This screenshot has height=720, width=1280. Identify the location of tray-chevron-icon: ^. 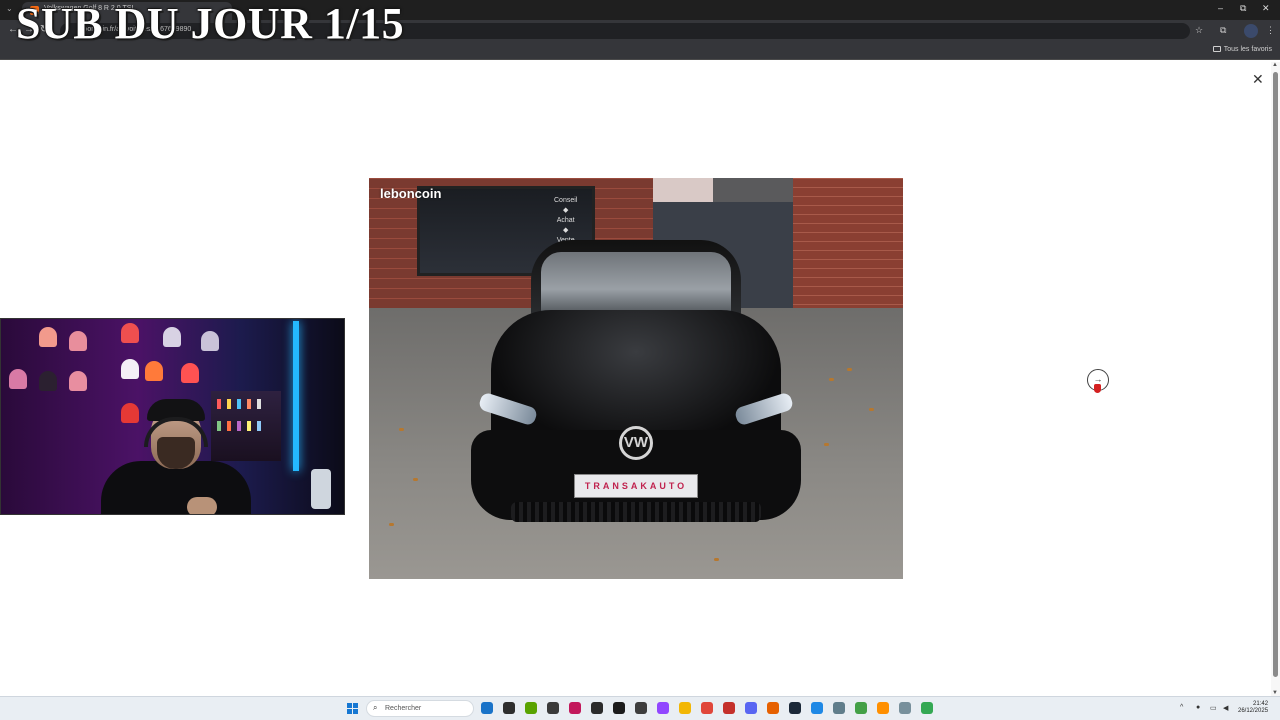
(1181, 707).